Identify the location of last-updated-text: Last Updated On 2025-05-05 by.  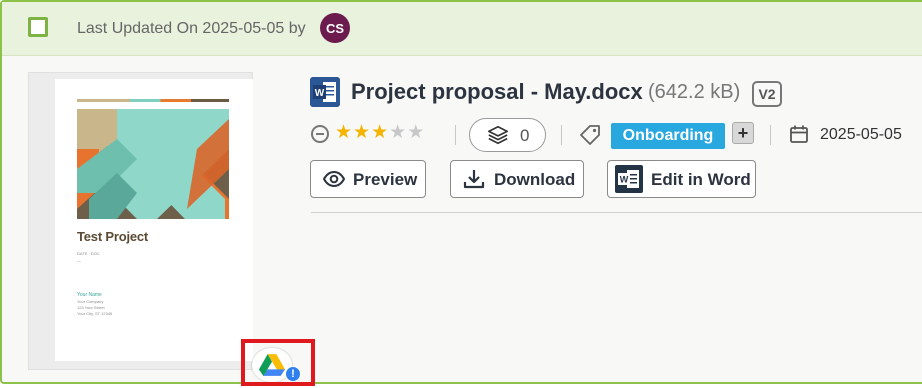
(191, 28).